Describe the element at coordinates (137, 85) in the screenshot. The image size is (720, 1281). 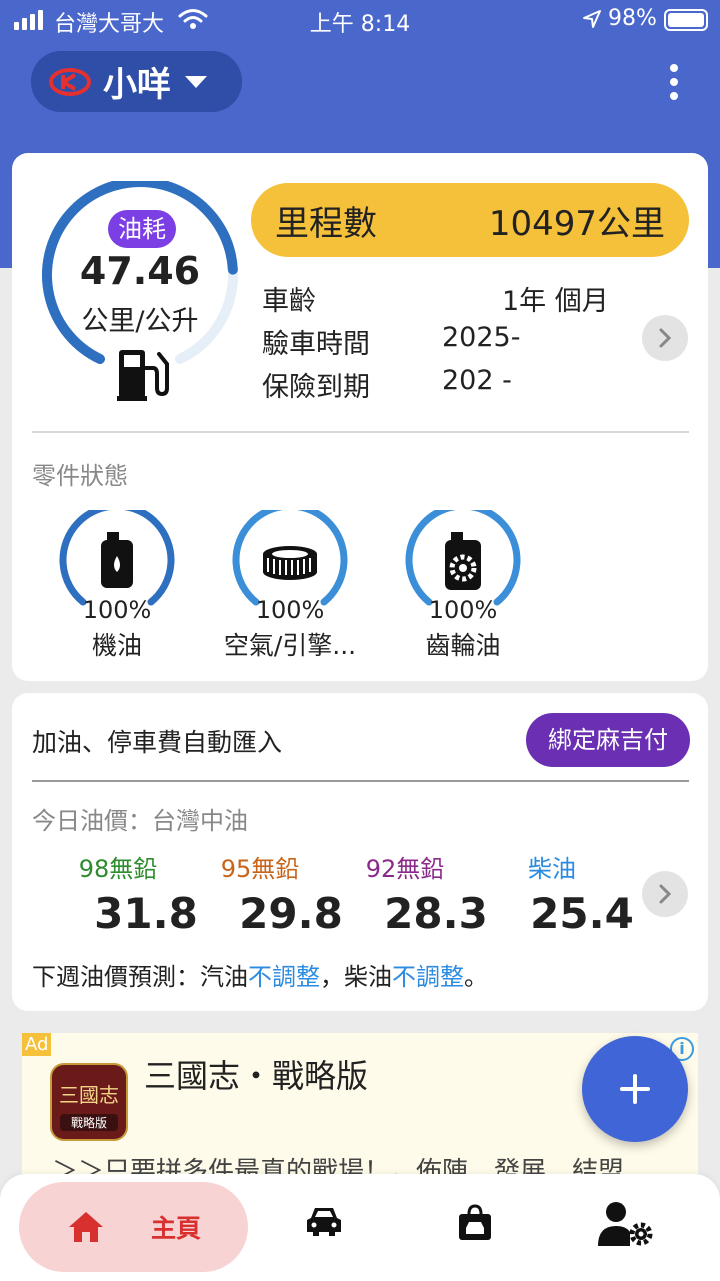
I see `vehicle-name: 小咩` at that location.